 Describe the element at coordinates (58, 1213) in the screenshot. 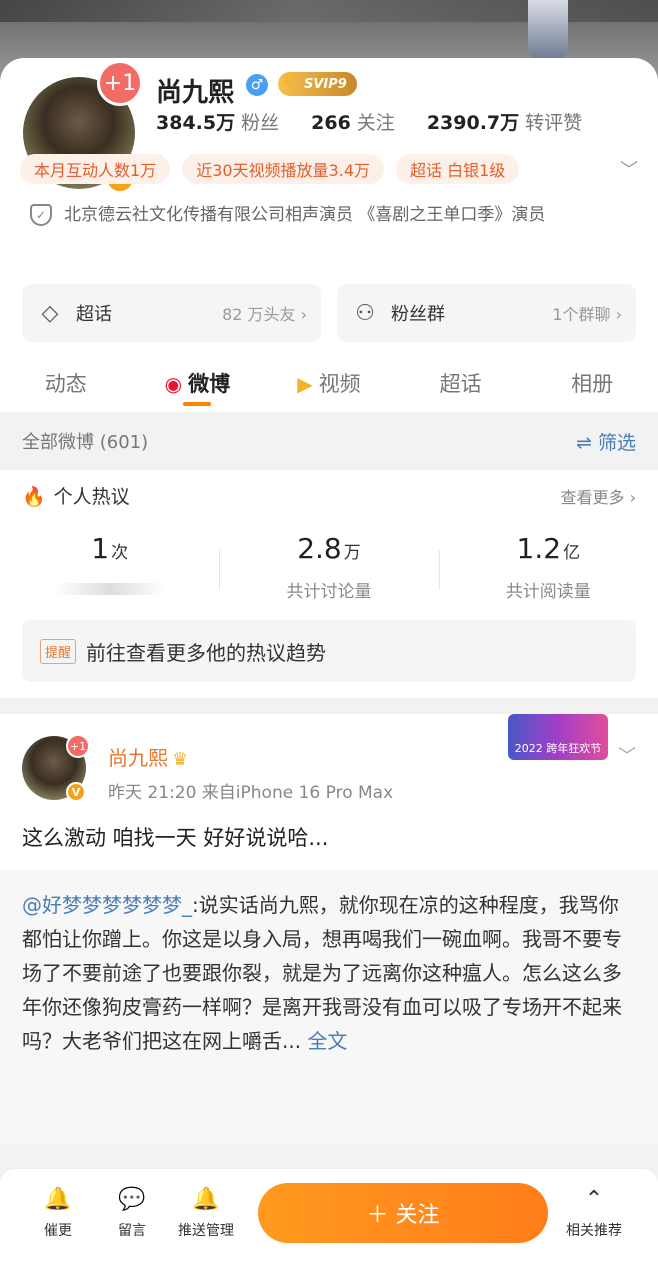

I see `urge-update-button: 🔔 催更` at that location.